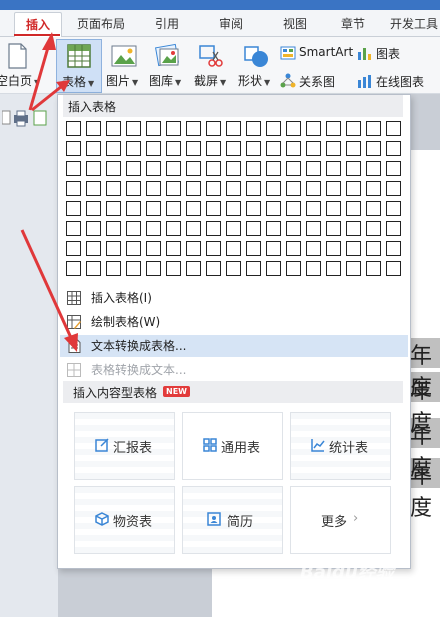  Describe the element at coordinates (295, 24) in the screenshot. I see `tab-view: 视图` at that location.